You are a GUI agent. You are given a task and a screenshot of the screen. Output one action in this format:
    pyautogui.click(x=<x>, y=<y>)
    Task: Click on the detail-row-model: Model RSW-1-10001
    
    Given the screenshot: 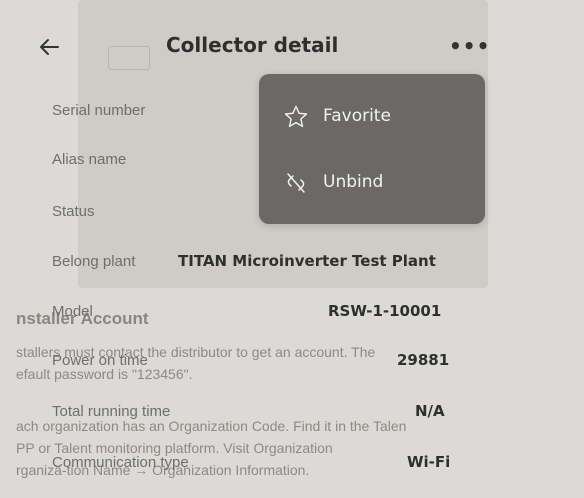 What is the action you would take?
    pyautogui.click(x=292, y=321)
    